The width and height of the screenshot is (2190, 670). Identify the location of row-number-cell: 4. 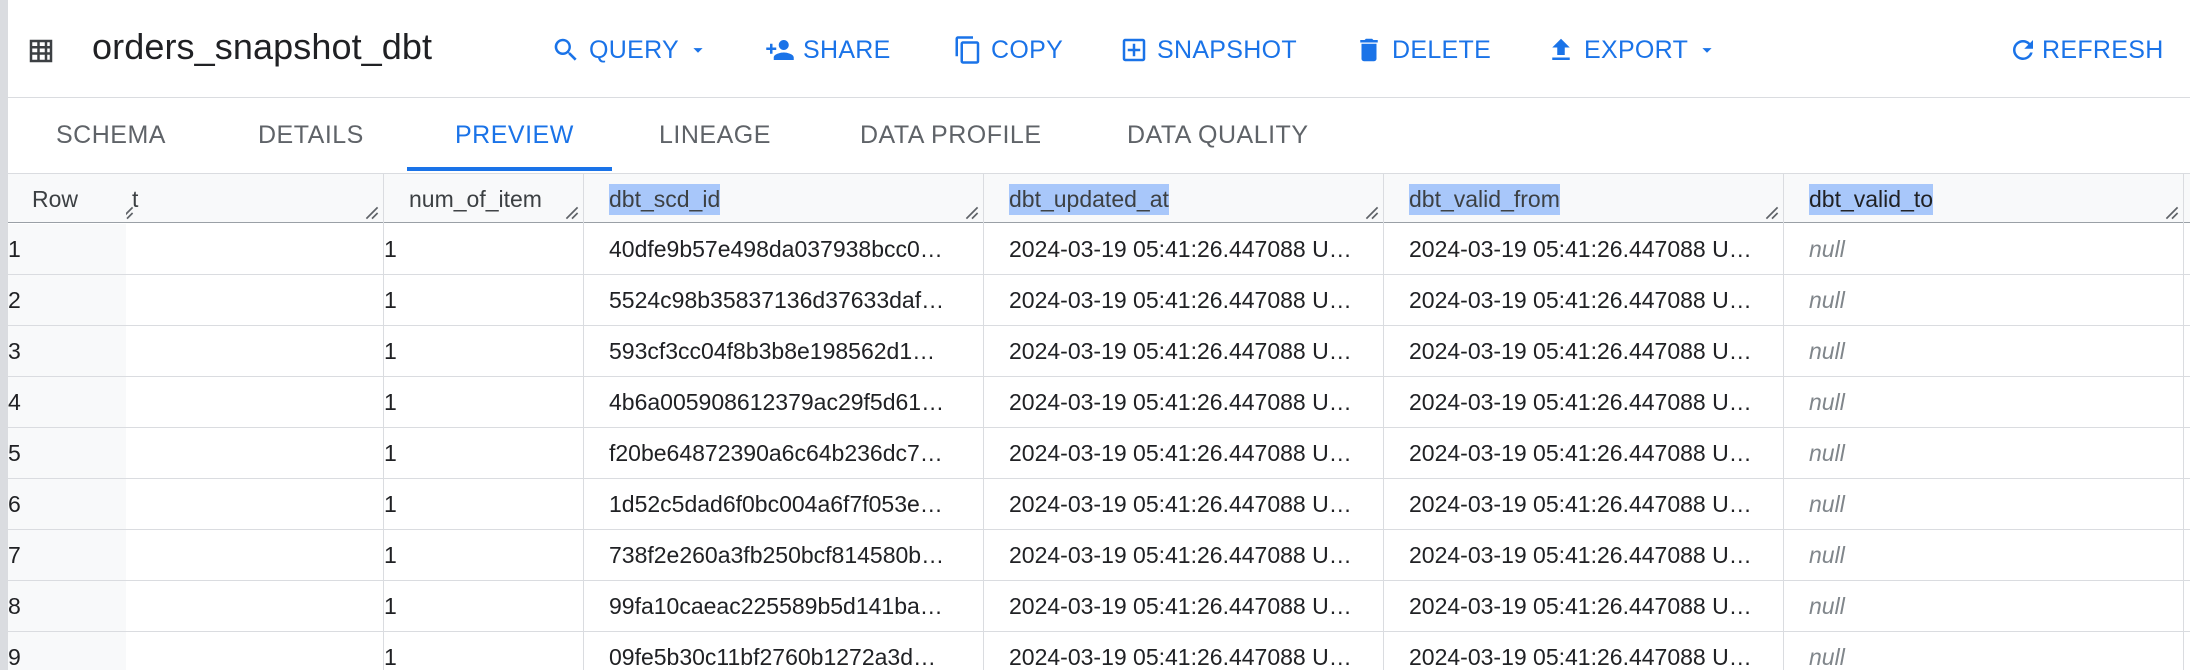
(67, 402).